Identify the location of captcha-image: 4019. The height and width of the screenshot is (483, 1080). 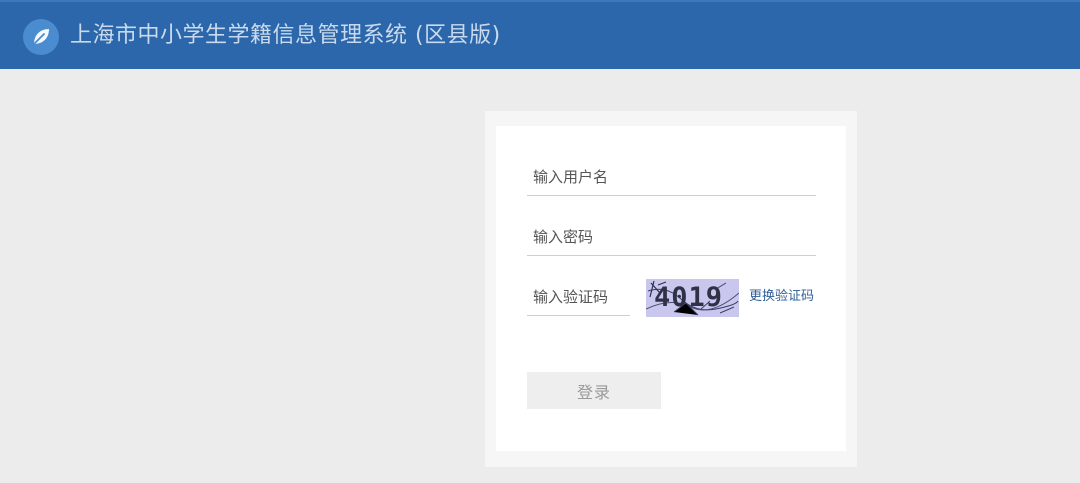
(692, 298).